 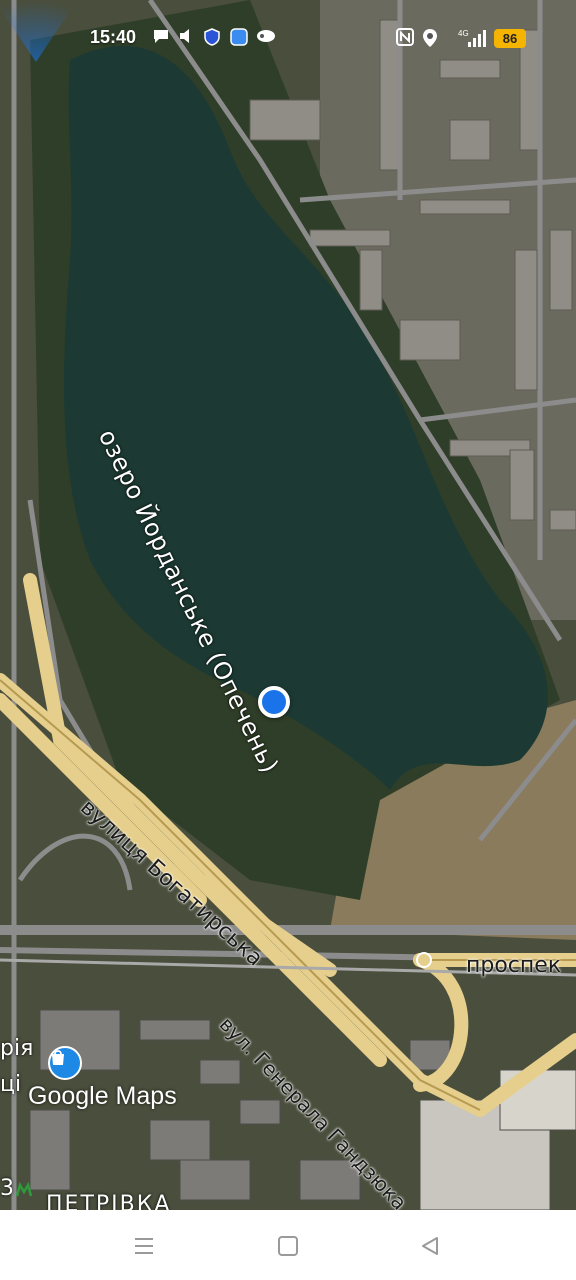 What do you see at coordinates (10, 1084) in the screenshot?
I see `place-label-tsi: ці` at bounding box center [10, 1084].